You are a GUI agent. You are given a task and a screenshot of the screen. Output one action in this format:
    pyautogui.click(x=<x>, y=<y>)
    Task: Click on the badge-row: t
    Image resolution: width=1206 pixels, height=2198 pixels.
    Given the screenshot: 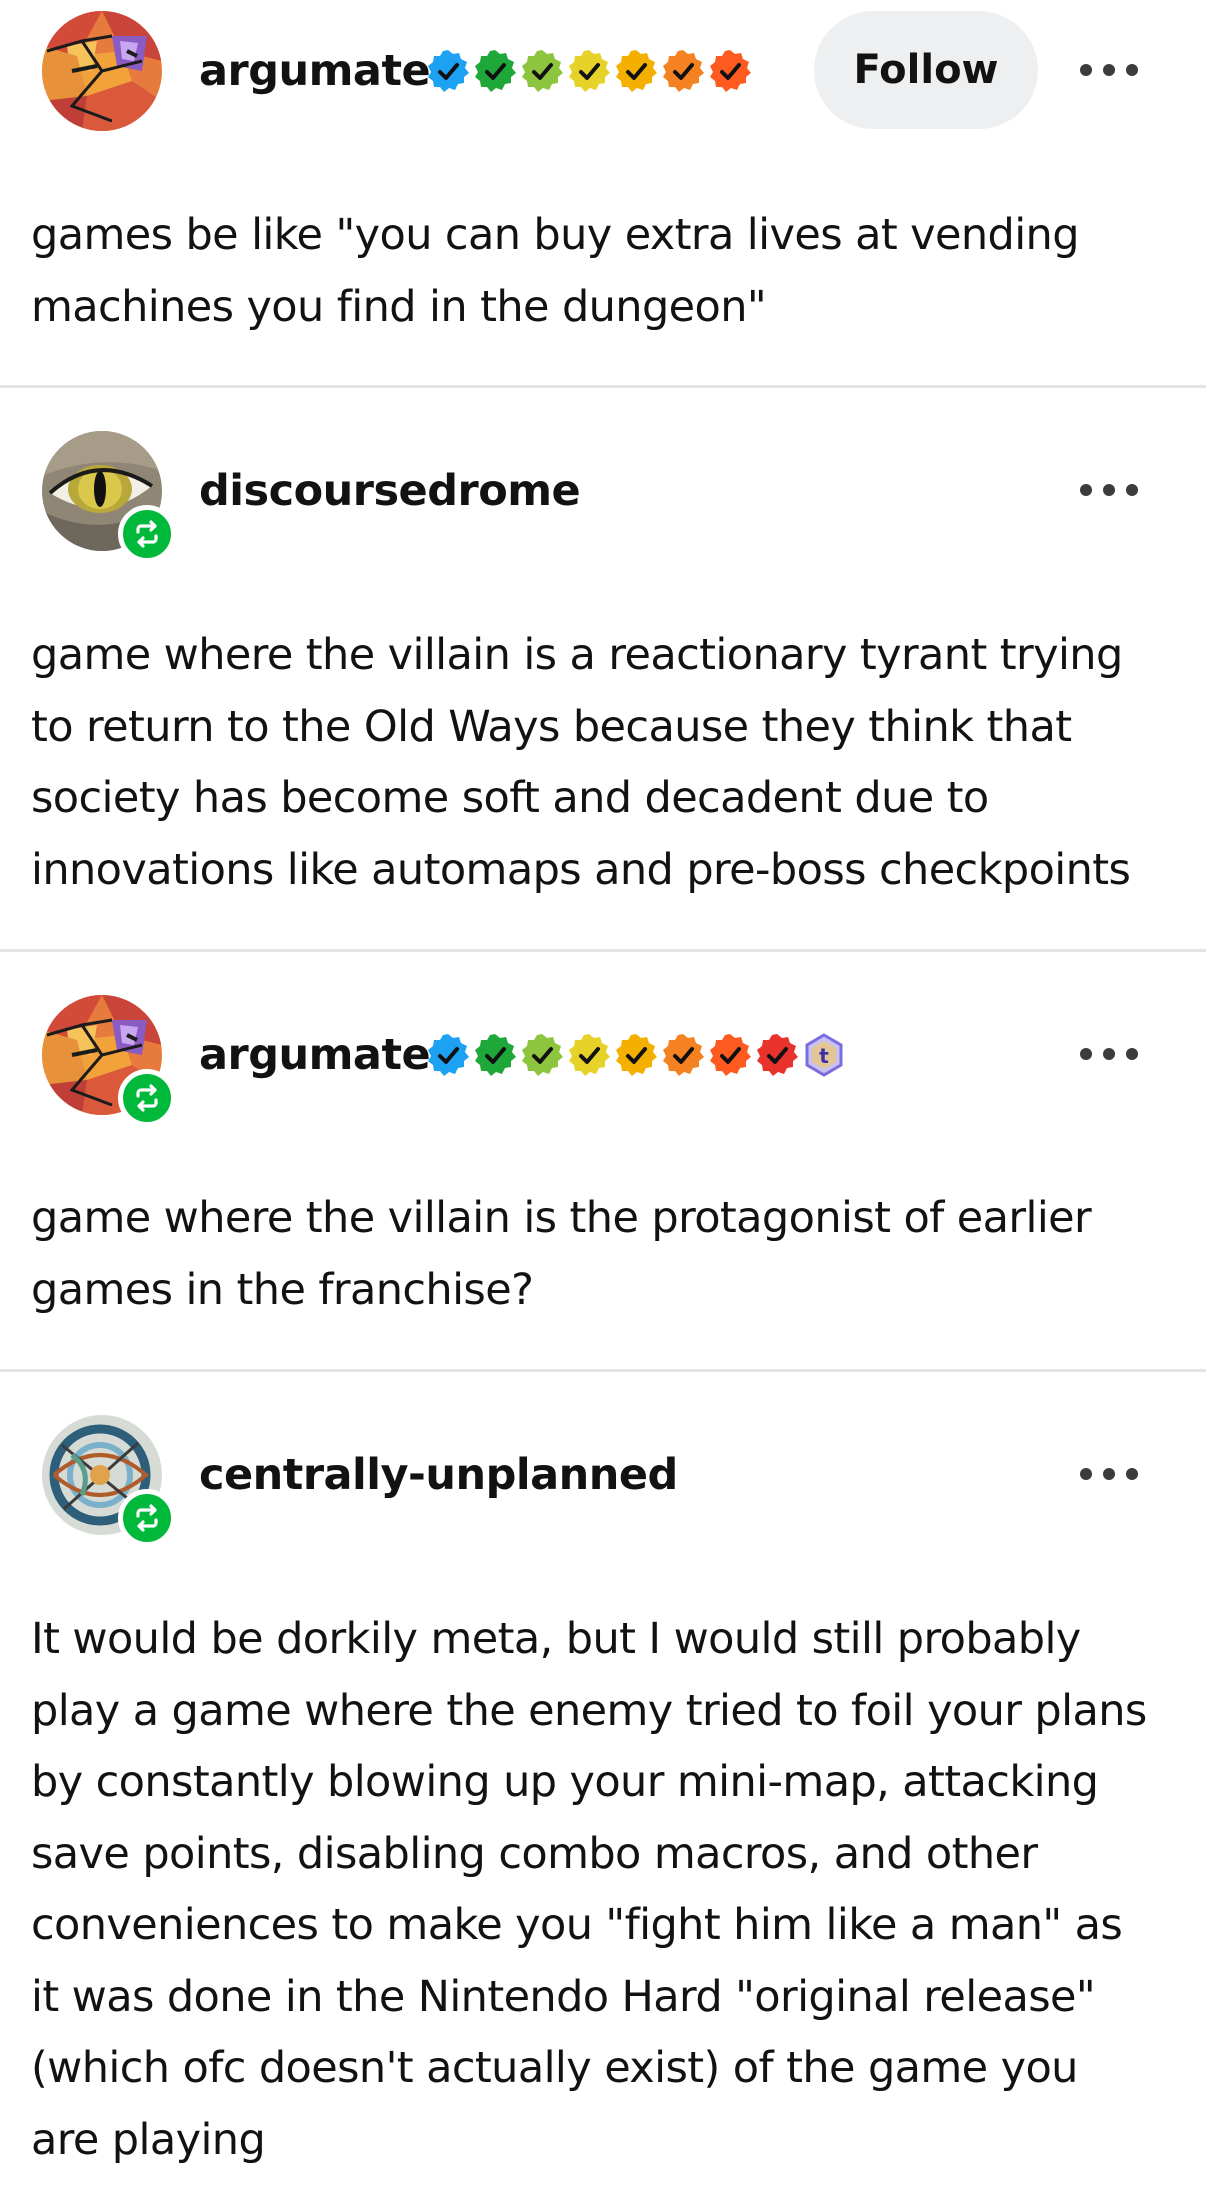 What is the action you would take?
    pyautogui.click(x=636, y=1055)
    